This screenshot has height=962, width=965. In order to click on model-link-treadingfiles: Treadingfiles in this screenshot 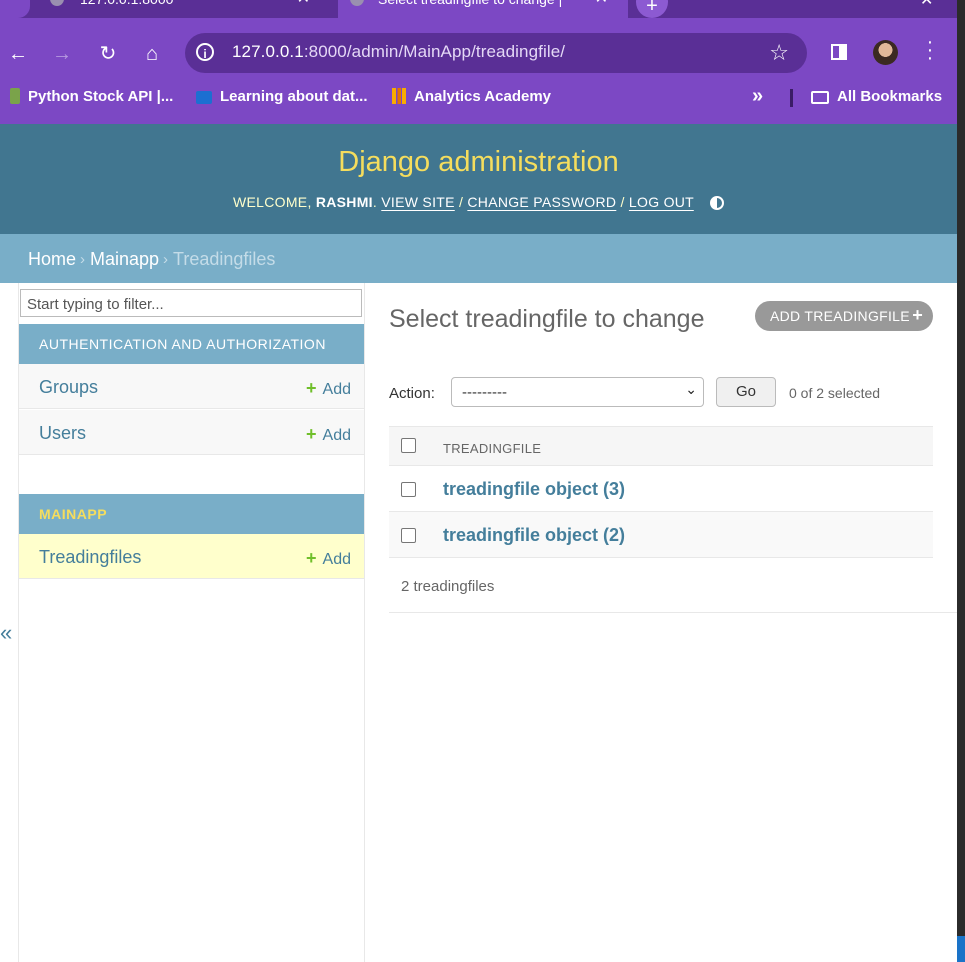, I will do `click(90, 557)`.